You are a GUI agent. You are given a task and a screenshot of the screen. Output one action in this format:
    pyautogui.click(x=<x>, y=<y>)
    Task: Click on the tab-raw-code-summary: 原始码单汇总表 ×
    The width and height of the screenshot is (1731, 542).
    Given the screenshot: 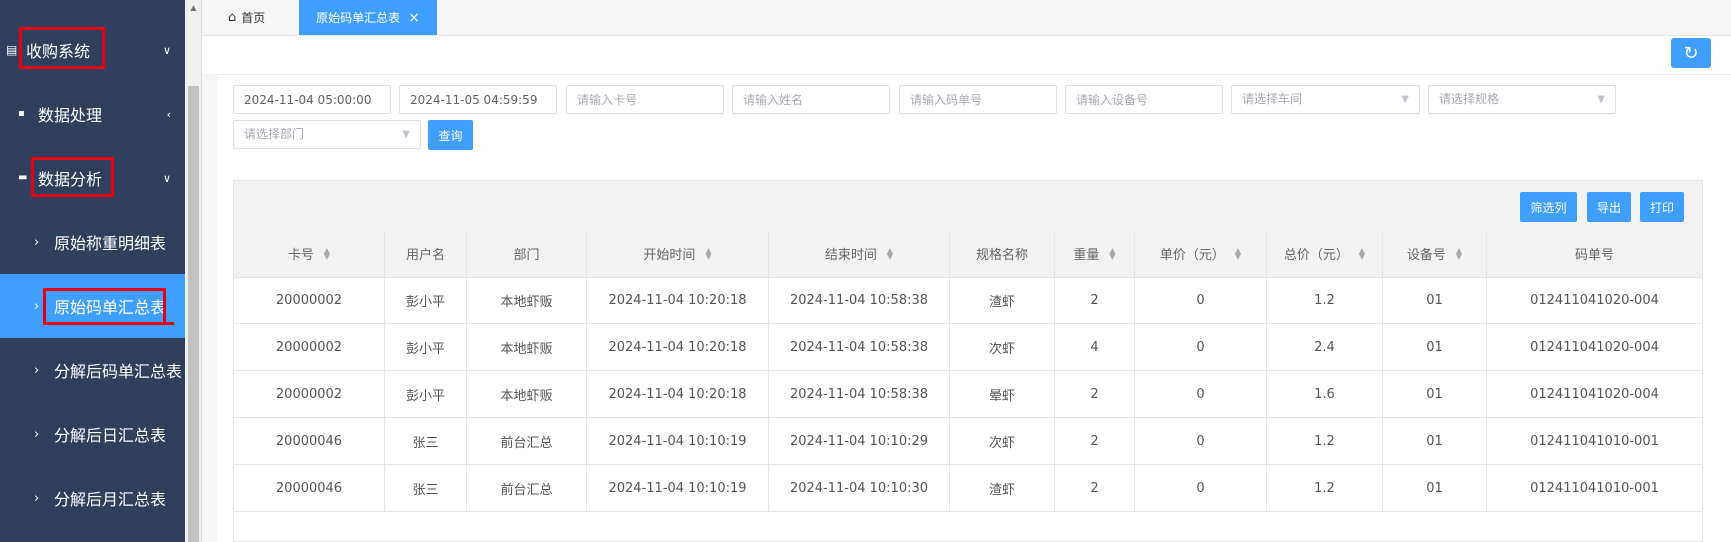 What is the action you would take?
    pyautogui.click(x=368, y=17)
    